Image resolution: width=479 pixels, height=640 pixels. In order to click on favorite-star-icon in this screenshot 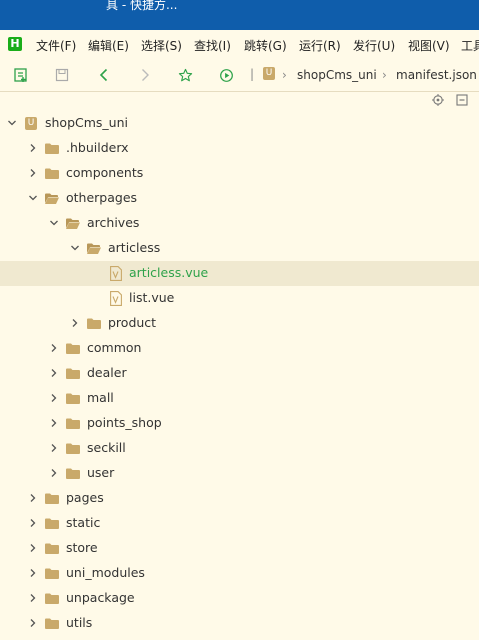, I will do `click(185, 75)`.